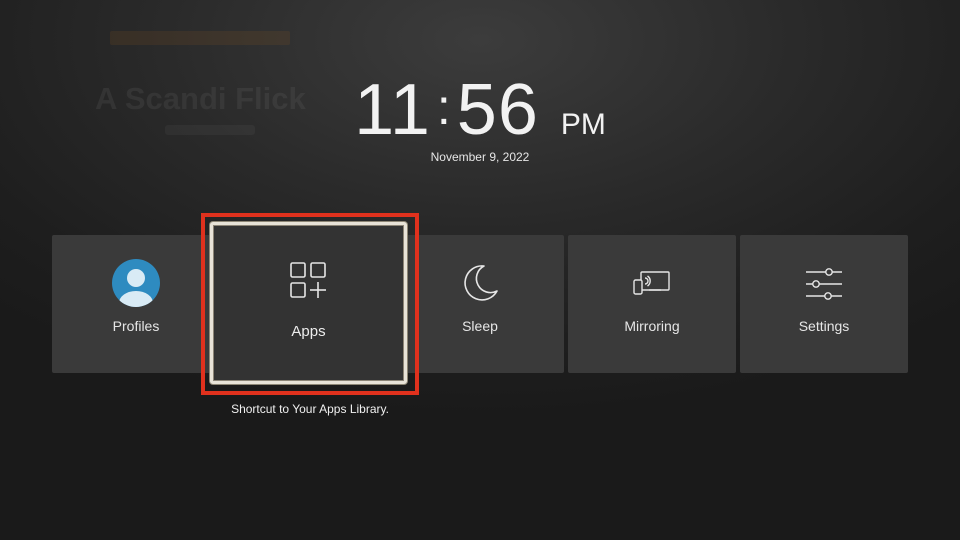 This screenshot has height=540, width=960. What do you see at coordinates (824, 286) in the screenshot?
I see `sliders-icon` at bounding box center [824, 286].